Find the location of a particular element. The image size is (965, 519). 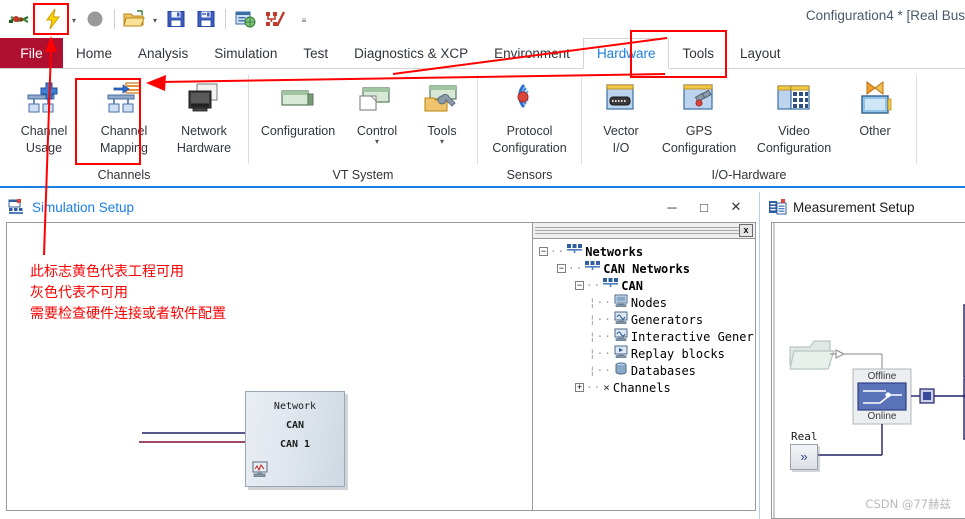

generator-icon is located at coordinates (621, 319).